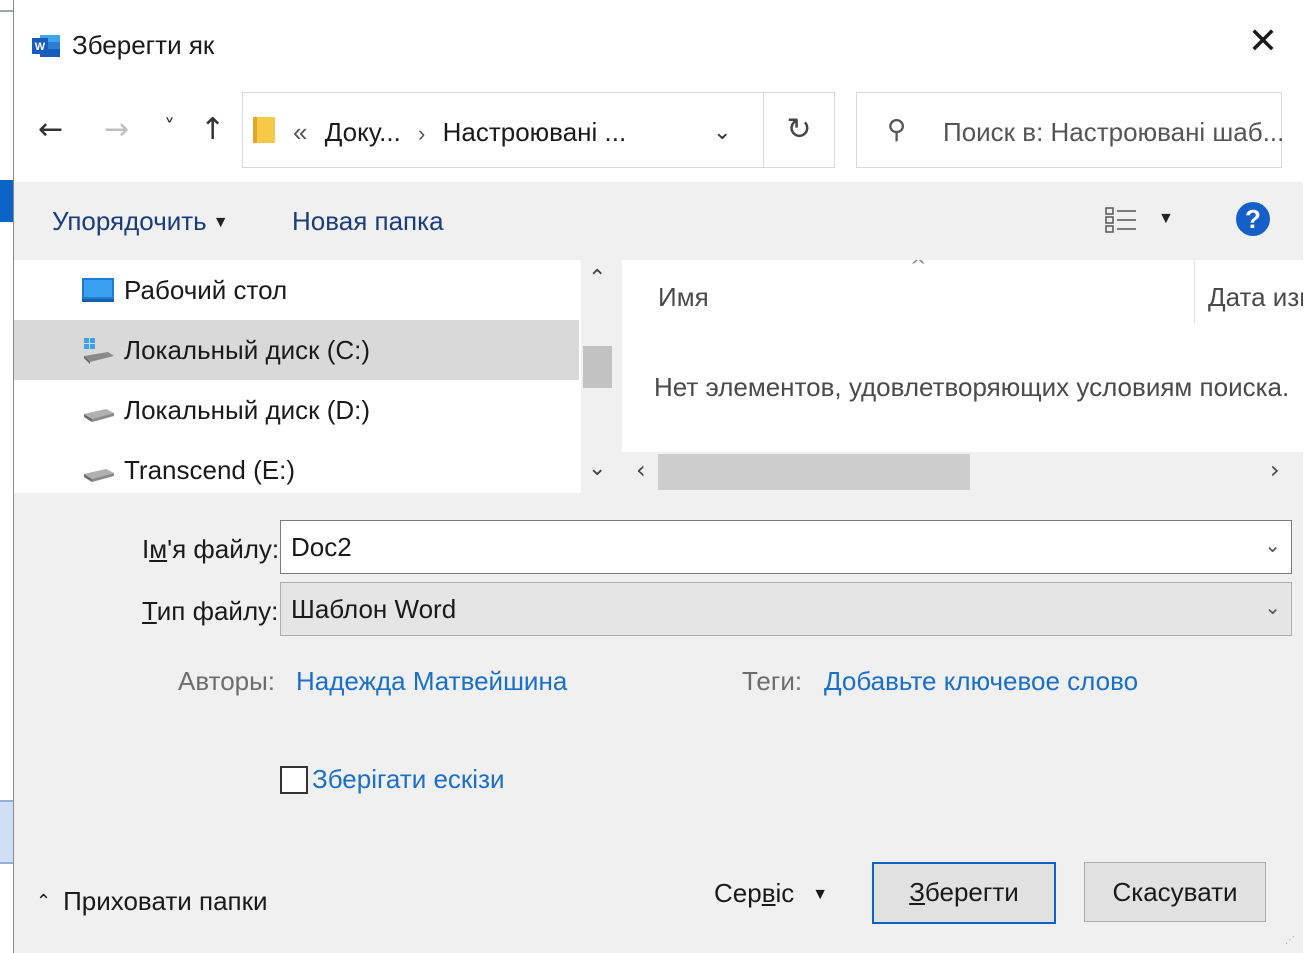 This screenshot has height=953, width=1315. Describe the element at coordinates (247, 350) in the screenshot. I see `nav-item-label: Локальный диск (C:)` at that location.